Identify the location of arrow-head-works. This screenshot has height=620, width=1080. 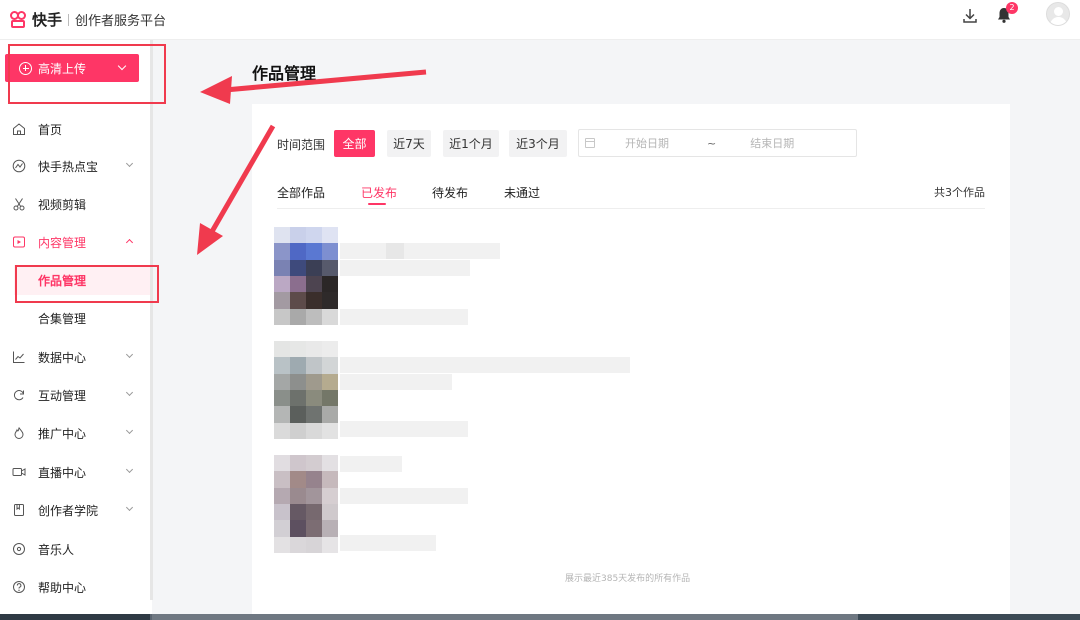
(210, 239).